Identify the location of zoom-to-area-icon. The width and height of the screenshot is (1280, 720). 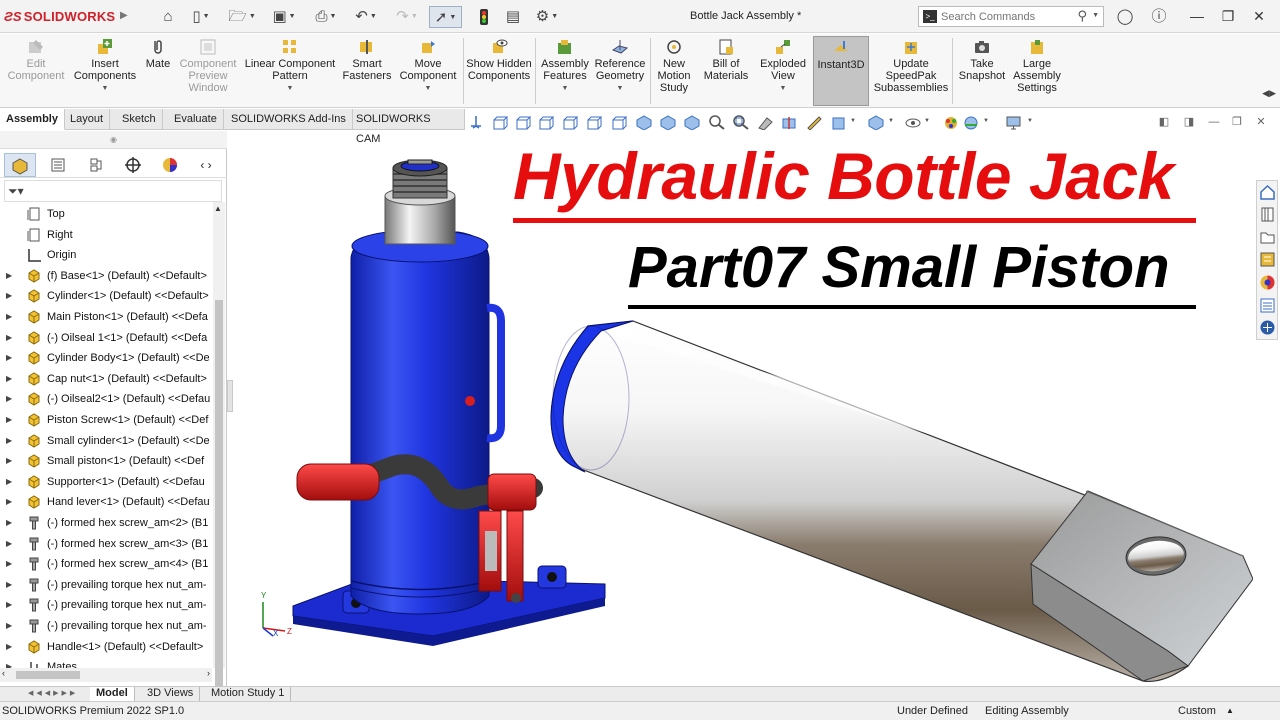
(740, 122).